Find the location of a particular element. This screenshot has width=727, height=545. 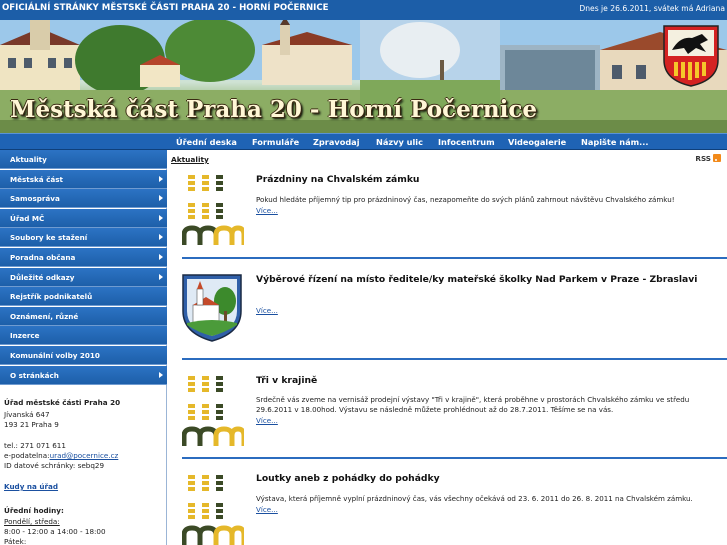

sidebar-item-rejstrik: Rejstřík podnikatelů is located at coordinates (83, 297).